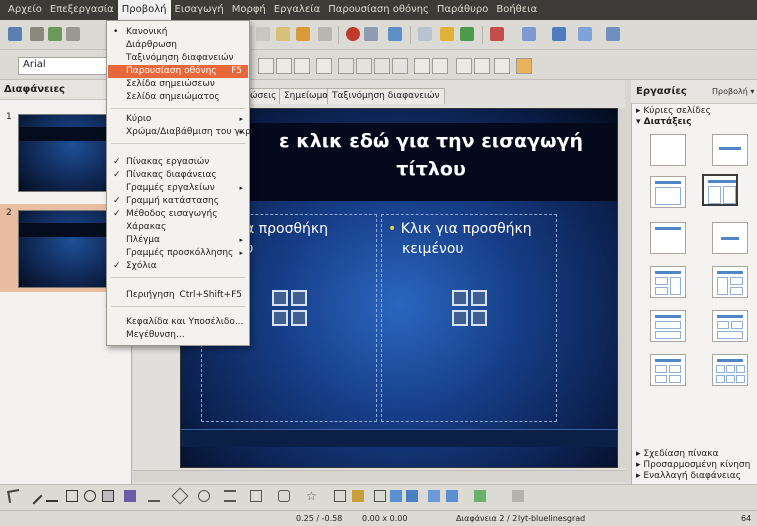  Describe the element at coordinates (73, 34) in the screenshot. I see `email-icon` at that location.